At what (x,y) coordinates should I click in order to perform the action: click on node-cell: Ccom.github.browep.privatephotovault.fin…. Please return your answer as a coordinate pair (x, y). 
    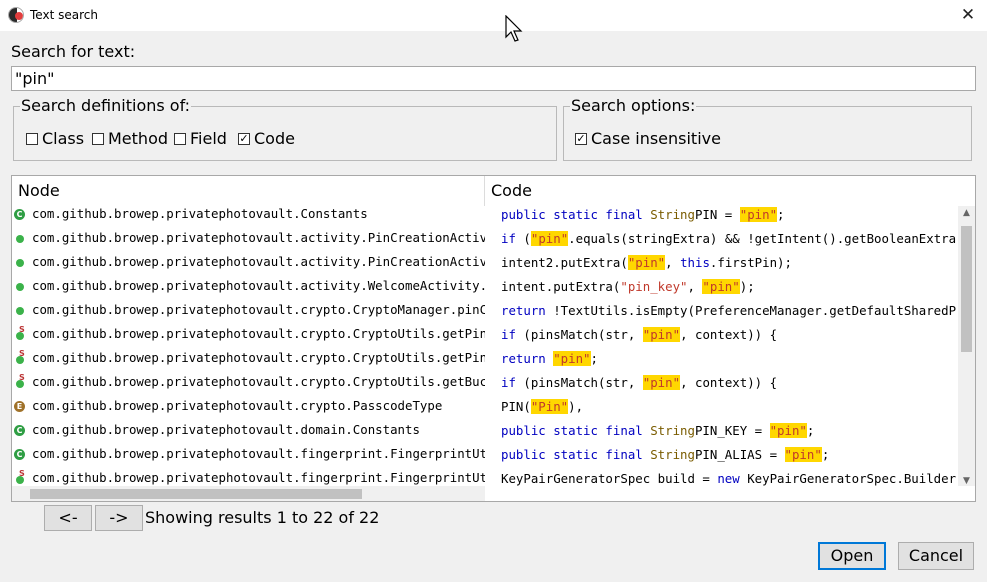
    Looking at the image, I should click on (248, 455).